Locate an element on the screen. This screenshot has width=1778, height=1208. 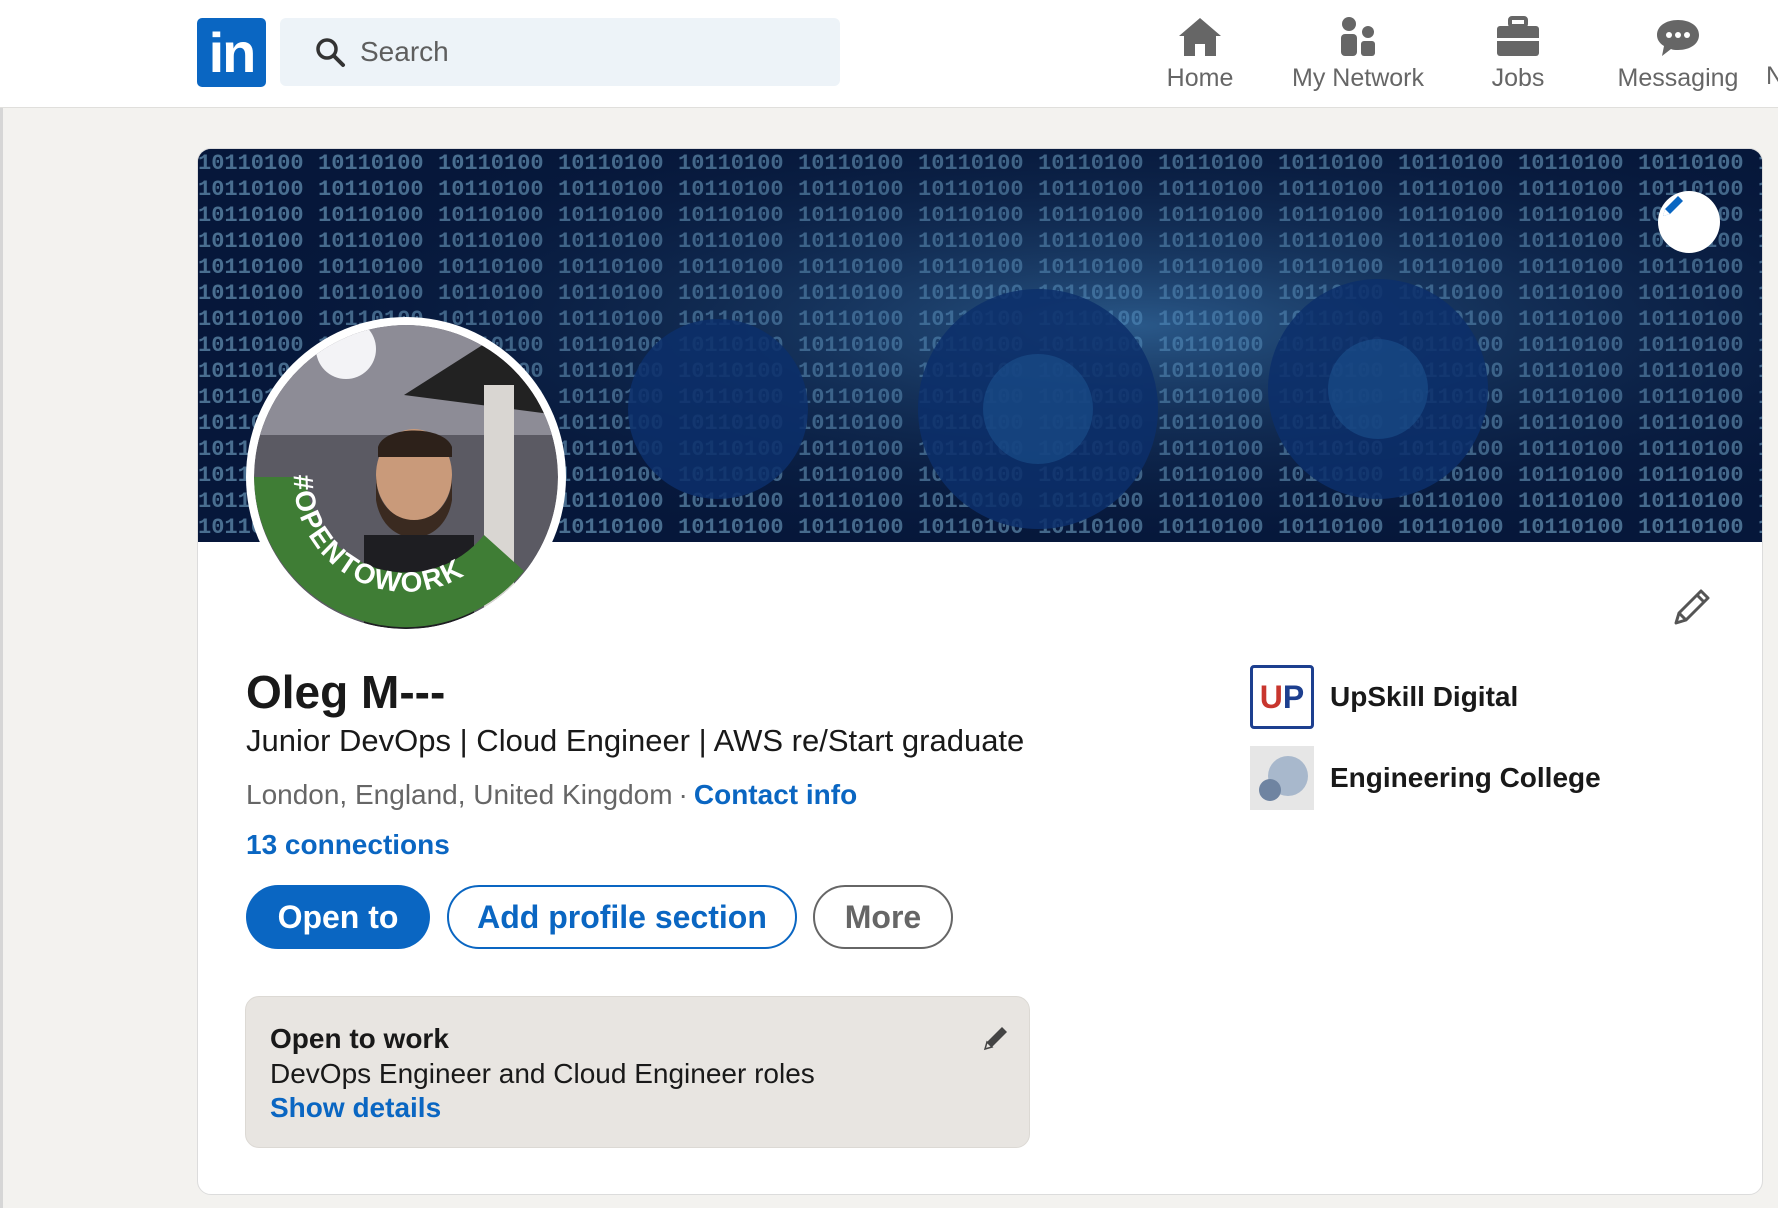
edit-banner-button is located at coordinates (1689, 222).